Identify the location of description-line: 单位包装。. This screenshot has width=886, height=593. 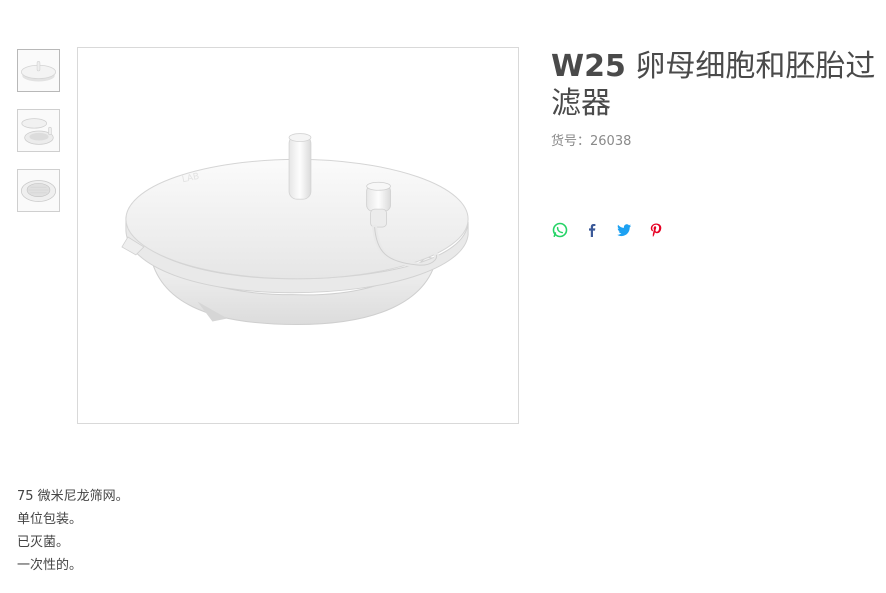
(50, 519).